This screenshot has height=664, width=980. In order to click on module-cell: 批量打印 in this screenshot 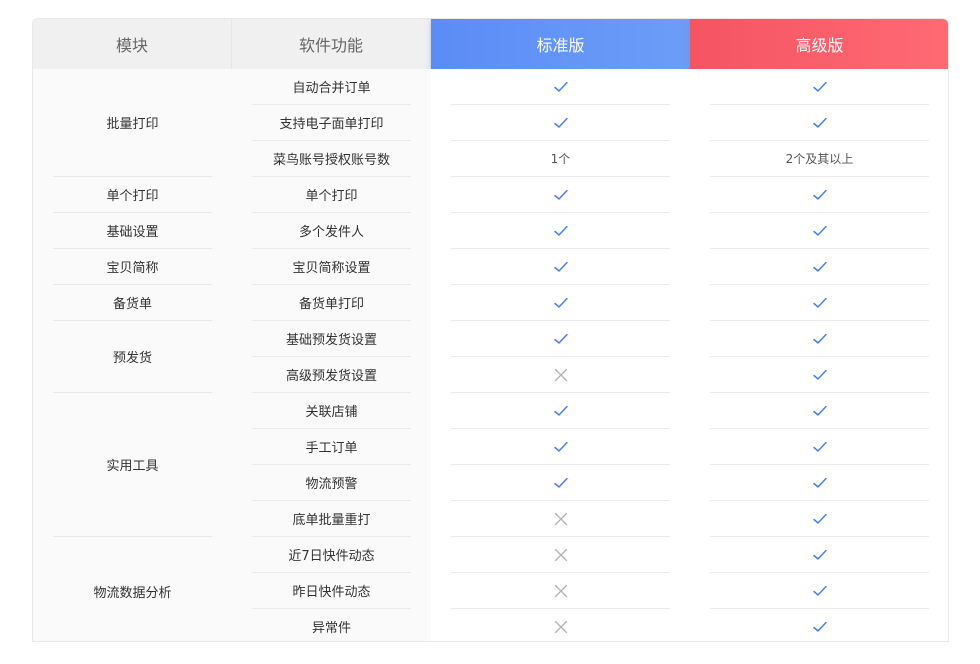, I will do `click(132, 123)`.